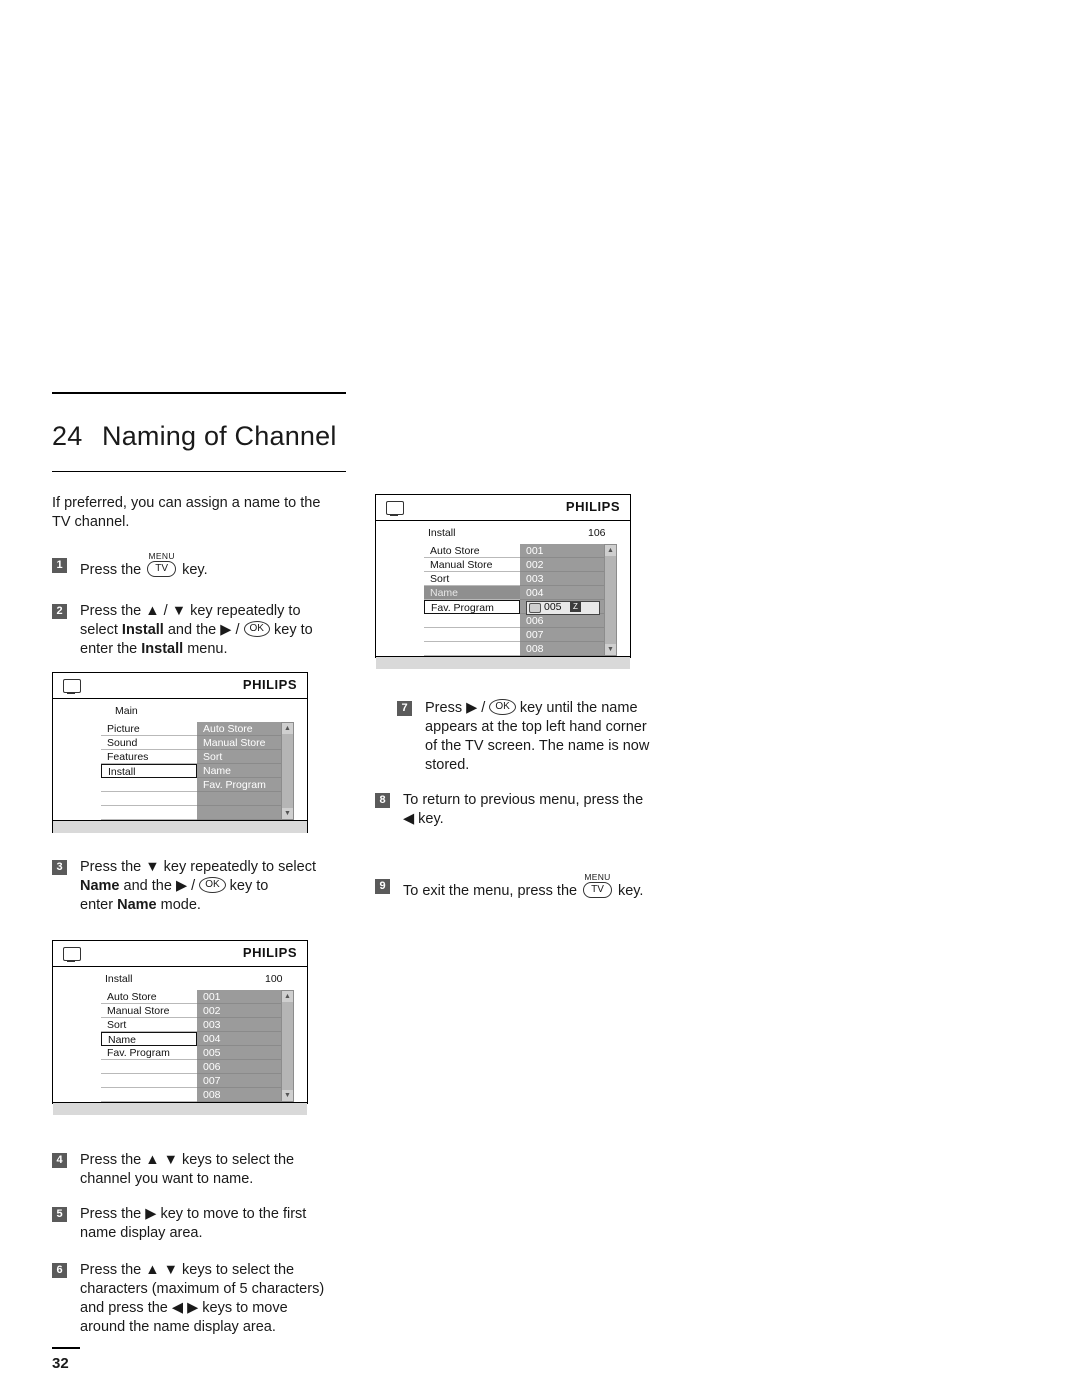 The width and height of the screenshot is (1080, 1397). Describe the element at coordinates (472, 607) in the screenshot. I see `tv-name-item-fav-program: Fav. Program` at that location.